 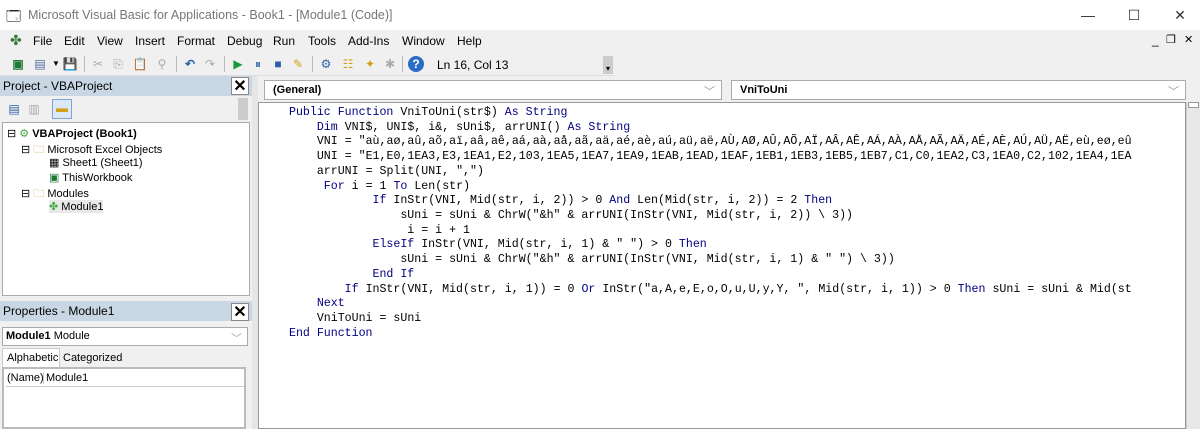 What do you see at coordinates (493, 90) in the screenshot?
I see `object-dropdown: (General) ﹀` at bounding box center [493, 90].